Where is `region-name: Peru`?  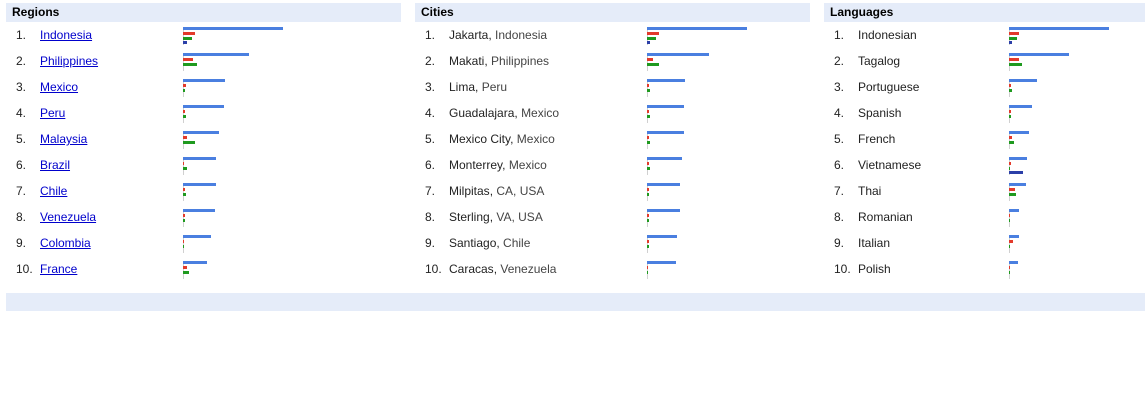
region-name: Peru is located at coordinates (52, 113).